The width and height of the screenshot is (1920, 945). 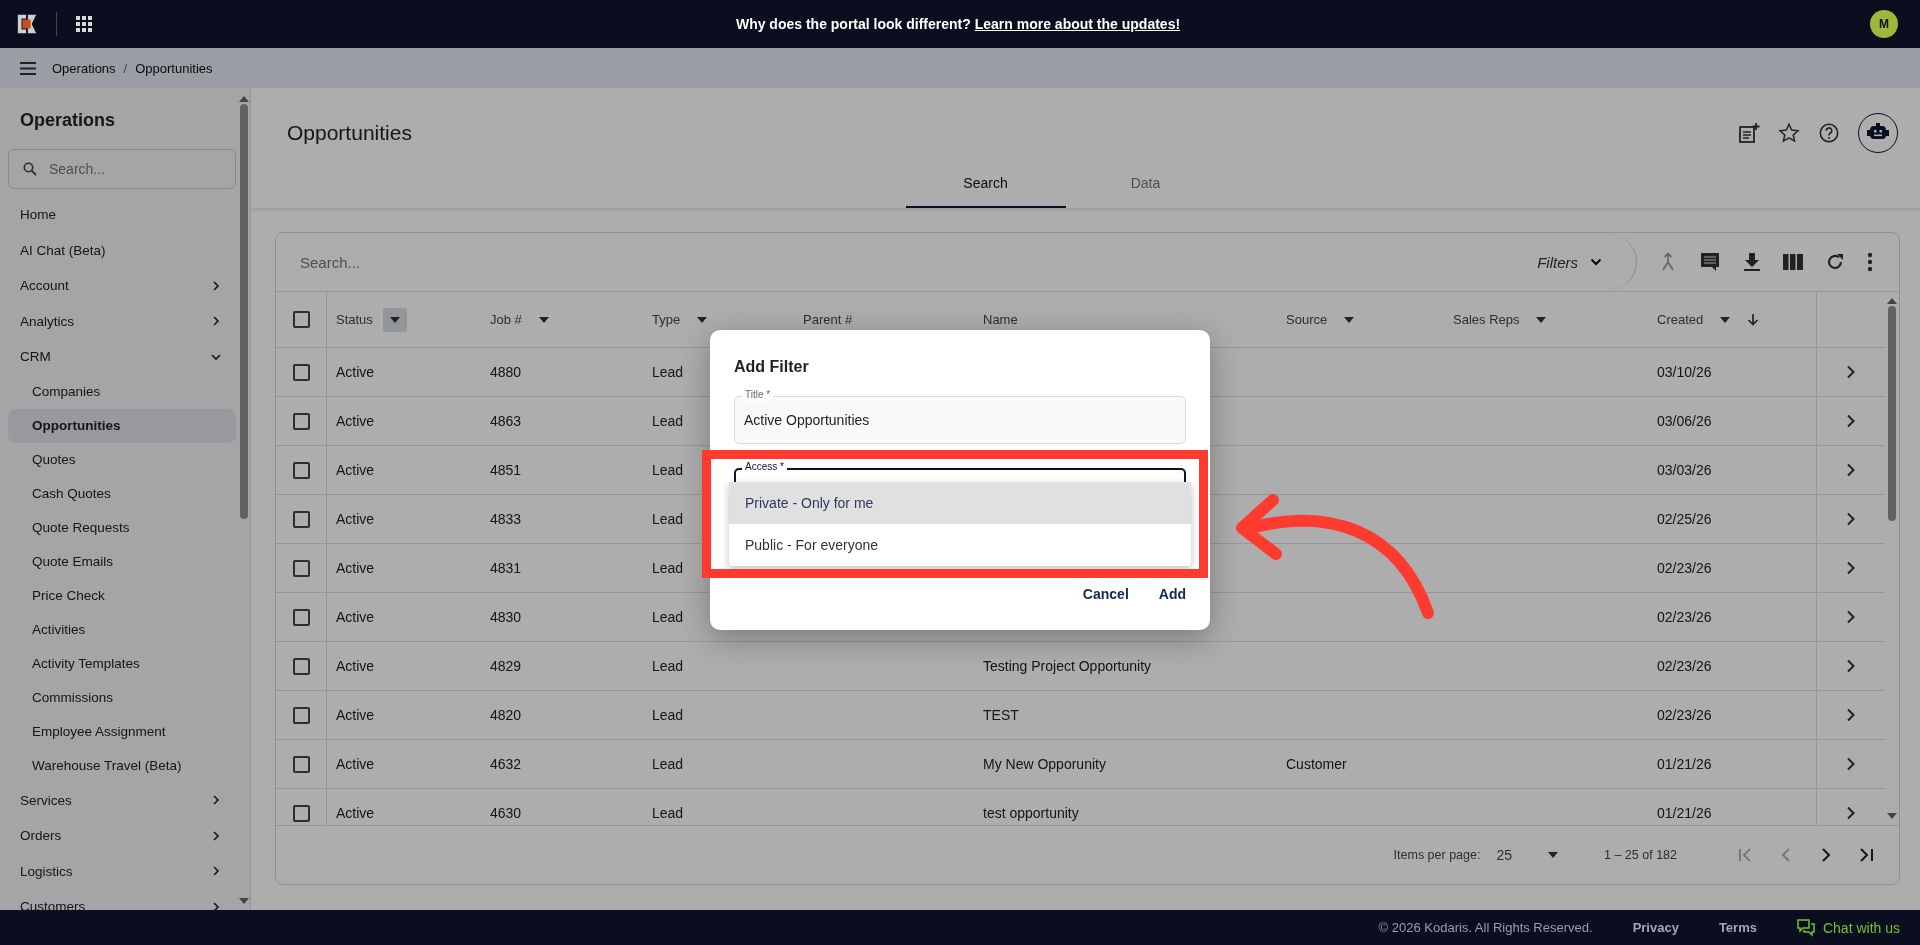 I want to click on table-cell: 4880, so click(x=506, y=372).